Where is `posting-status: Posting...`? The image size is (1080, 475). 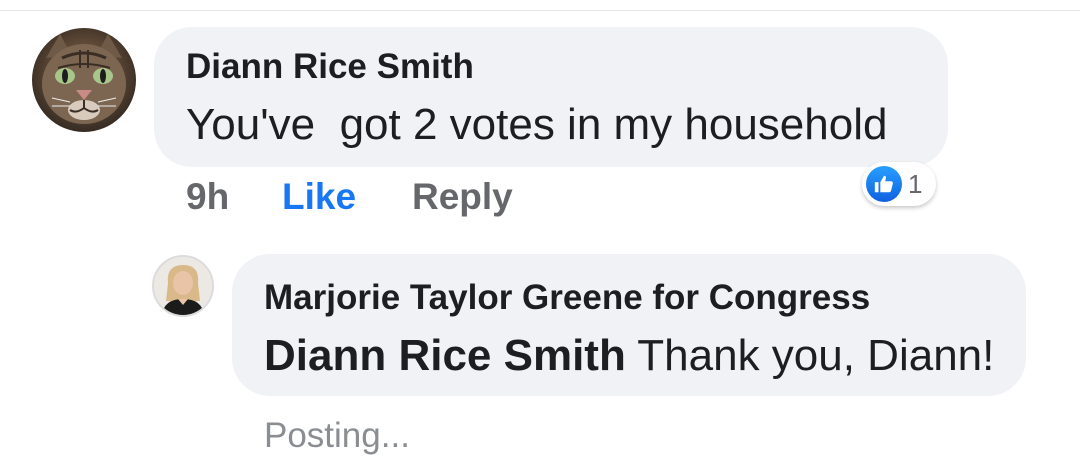 posting-status: Posting... is located at coordinates (337, 435).